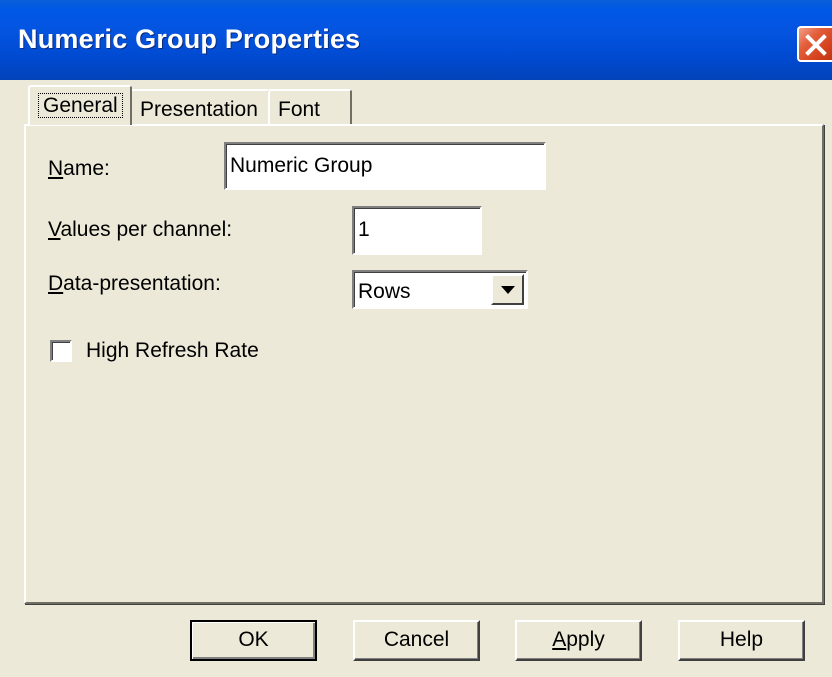 The width and height of the screenshot is (832, 677). What do you see at coordinates (417, 230) in the screenshot?
I see `values-per-channel-field: 1` at bounding box center [417, 230].